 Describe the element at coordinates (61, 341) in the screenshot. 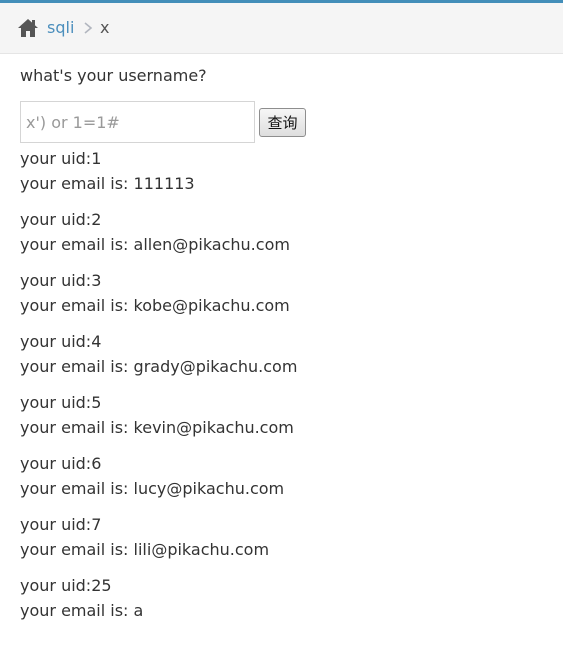

I see `result-uid: your uid:4` at that location.